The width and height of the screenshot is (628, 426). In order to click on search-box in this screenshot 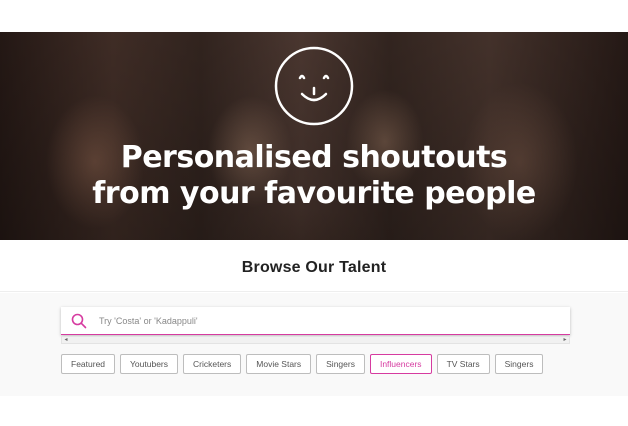, I will do `click(315, 321)`.